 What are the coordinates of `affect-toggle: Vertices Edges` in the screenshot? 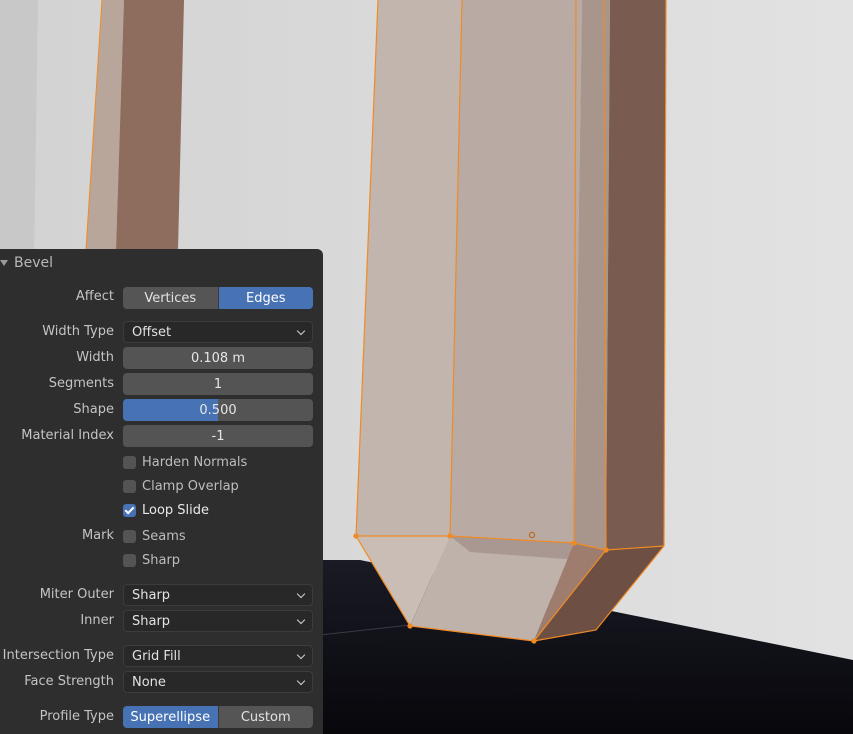 It's located at (218, 298).